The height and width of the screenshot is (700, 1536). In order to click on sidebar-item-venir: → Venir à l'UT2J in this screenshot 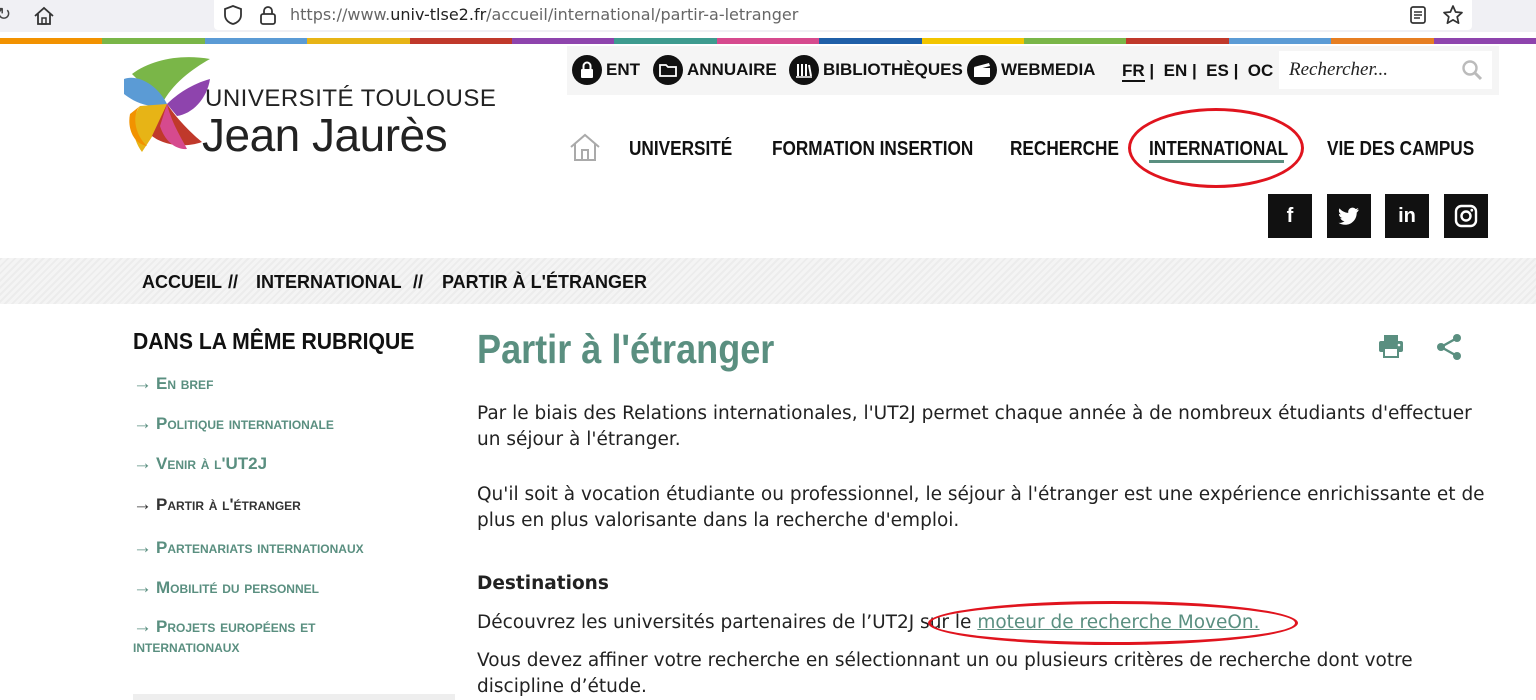, I will do `click(200, 464)`.